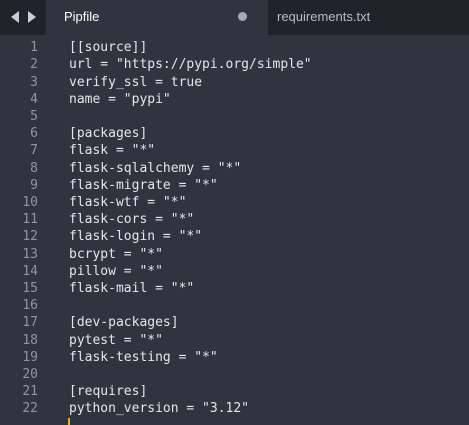  I want to click on line-number: 7, so click(34, 151).